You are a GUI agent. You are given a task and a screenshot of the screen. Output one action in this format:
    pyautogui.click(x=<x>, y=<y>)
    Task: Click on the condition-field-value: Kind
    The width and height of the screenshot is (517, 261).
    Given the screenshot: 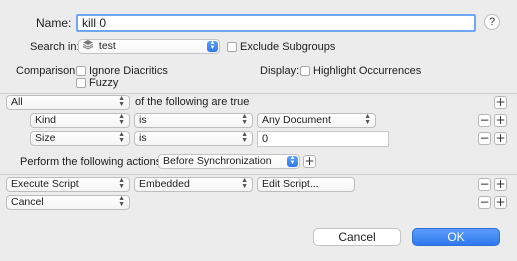 What is the action you would take?
    pyautogui.click(x=46, y=120)
    